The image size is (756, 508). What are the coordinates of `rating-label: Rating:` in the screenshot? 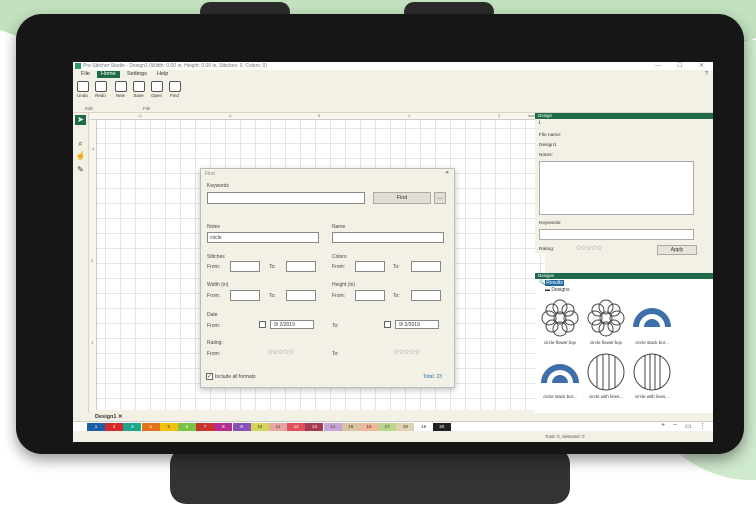 It's located at (547, 249).